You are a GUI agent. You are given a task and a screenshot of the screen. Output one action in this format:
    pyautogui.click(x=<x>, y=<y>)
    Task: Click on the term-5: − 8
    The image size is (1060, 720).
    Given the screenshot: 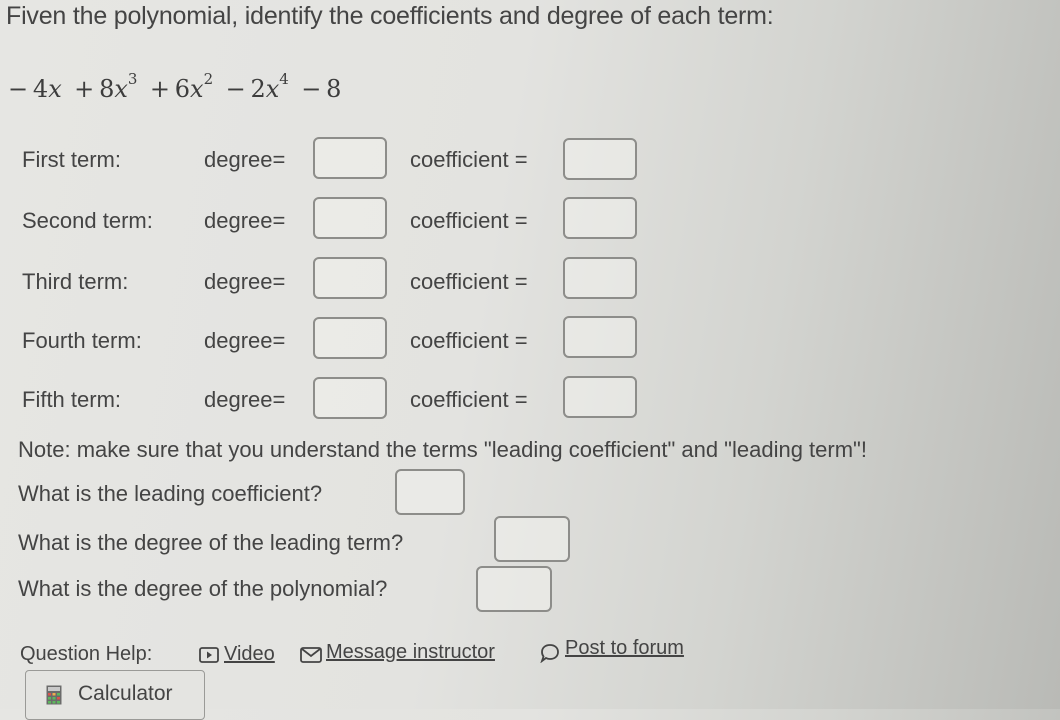 What is the action you would take?
    pyautogui.click(x=321, y=89)
    